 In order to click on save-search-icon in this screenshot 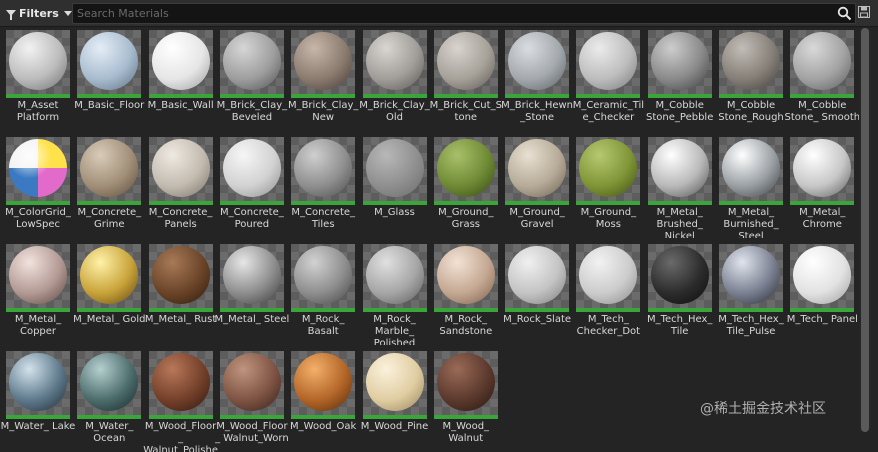, I will do `click(864, 12)`.